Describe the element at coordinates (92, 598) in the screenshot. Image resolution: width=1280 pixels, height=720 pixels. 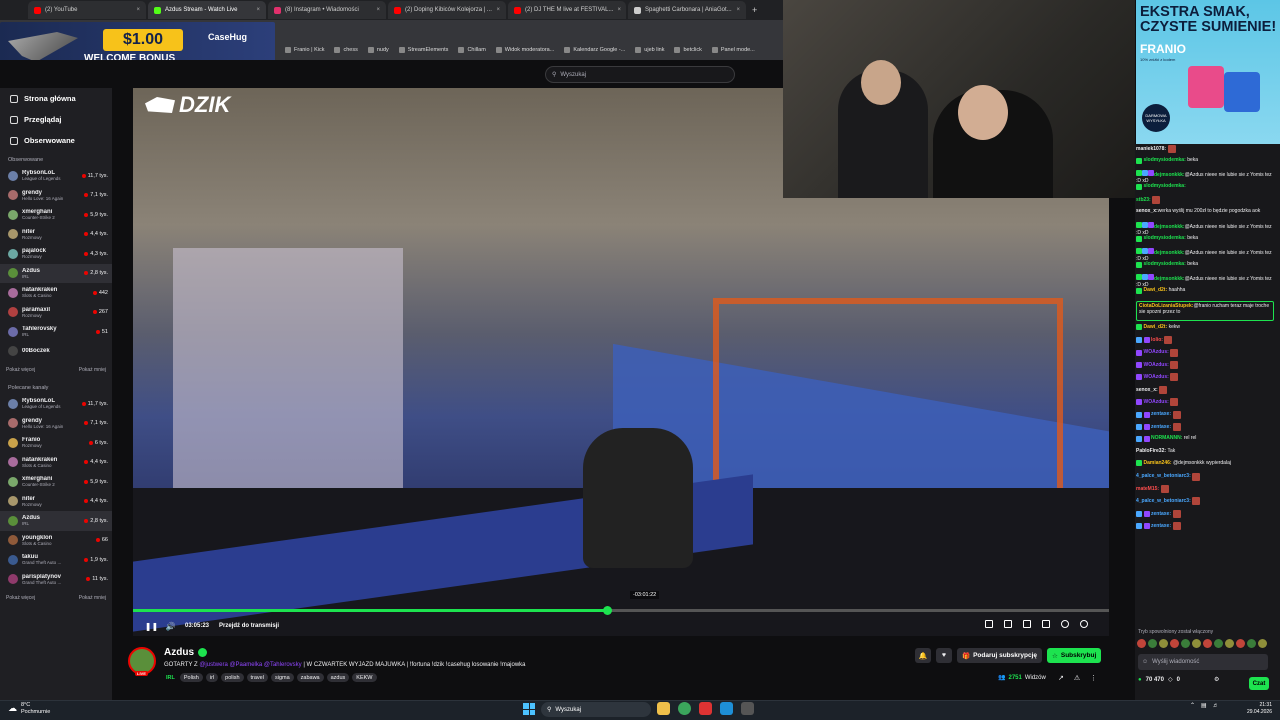
I see `show-less-link: Pokaż mniej` at that location.